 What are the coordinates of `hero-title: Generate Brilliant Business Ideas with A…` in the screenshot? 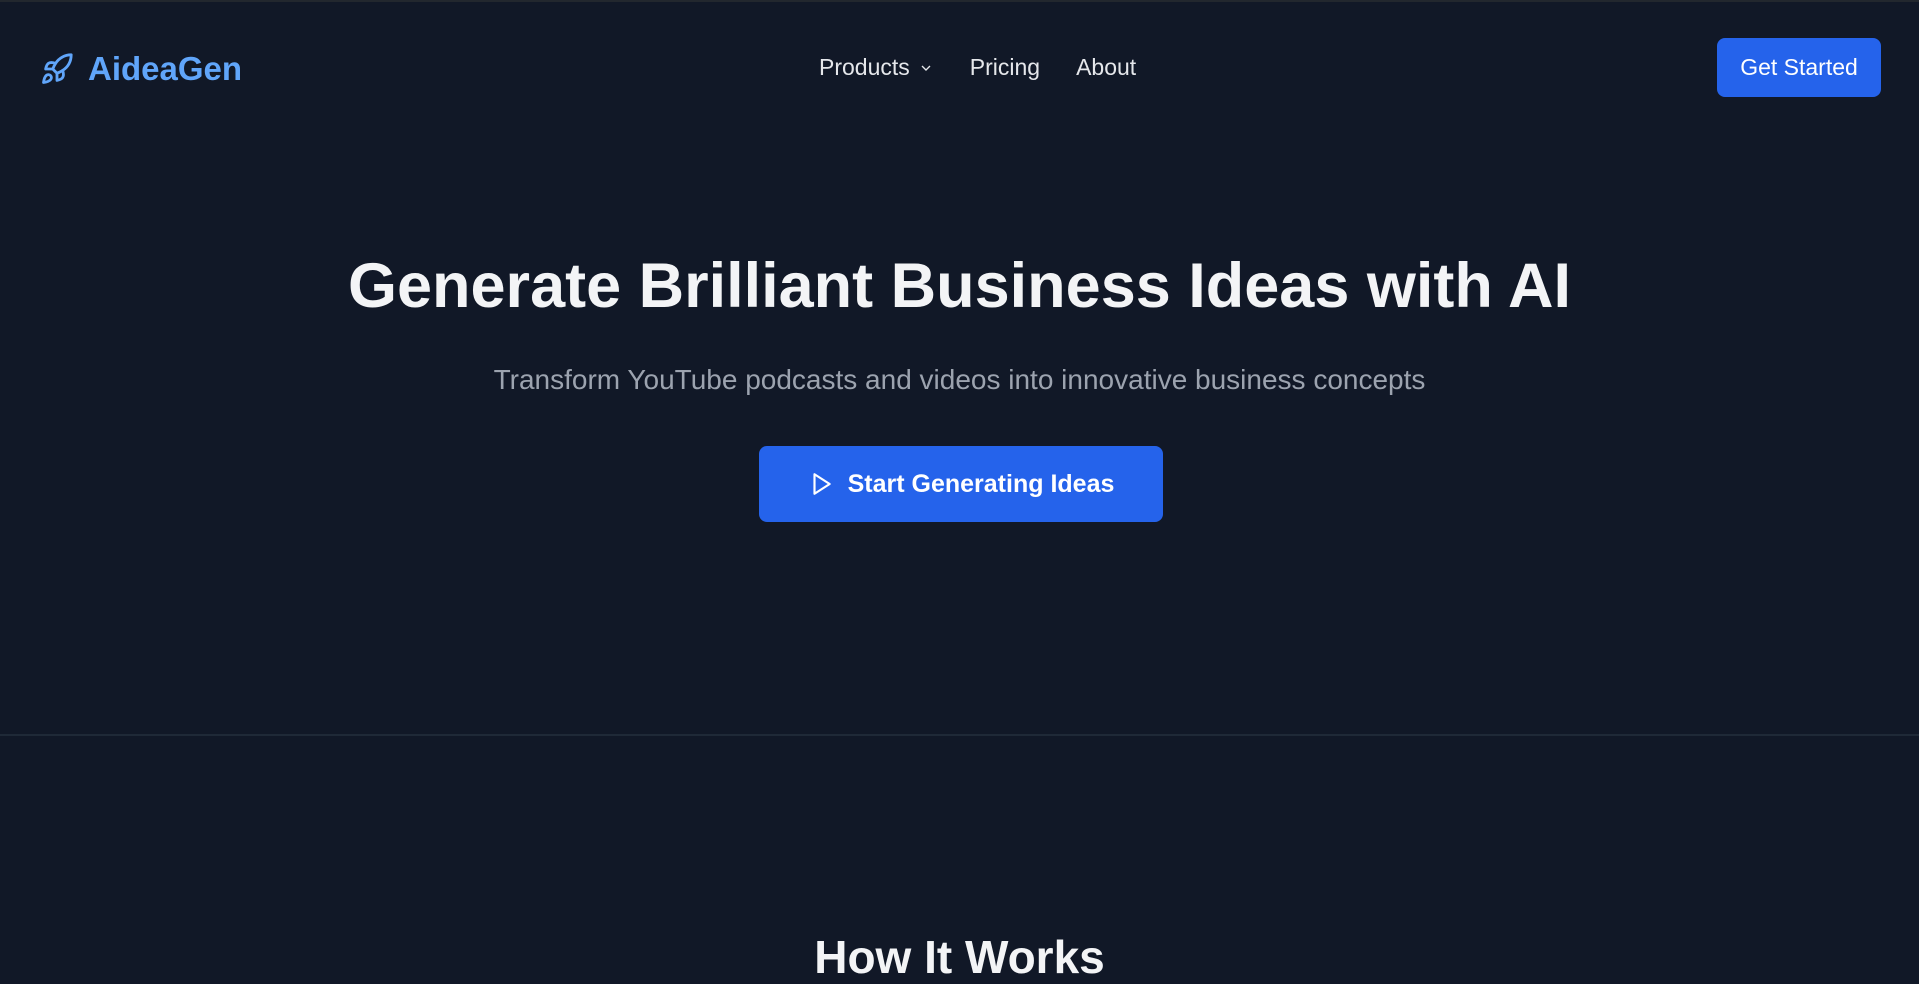 It's located at (959, 286).